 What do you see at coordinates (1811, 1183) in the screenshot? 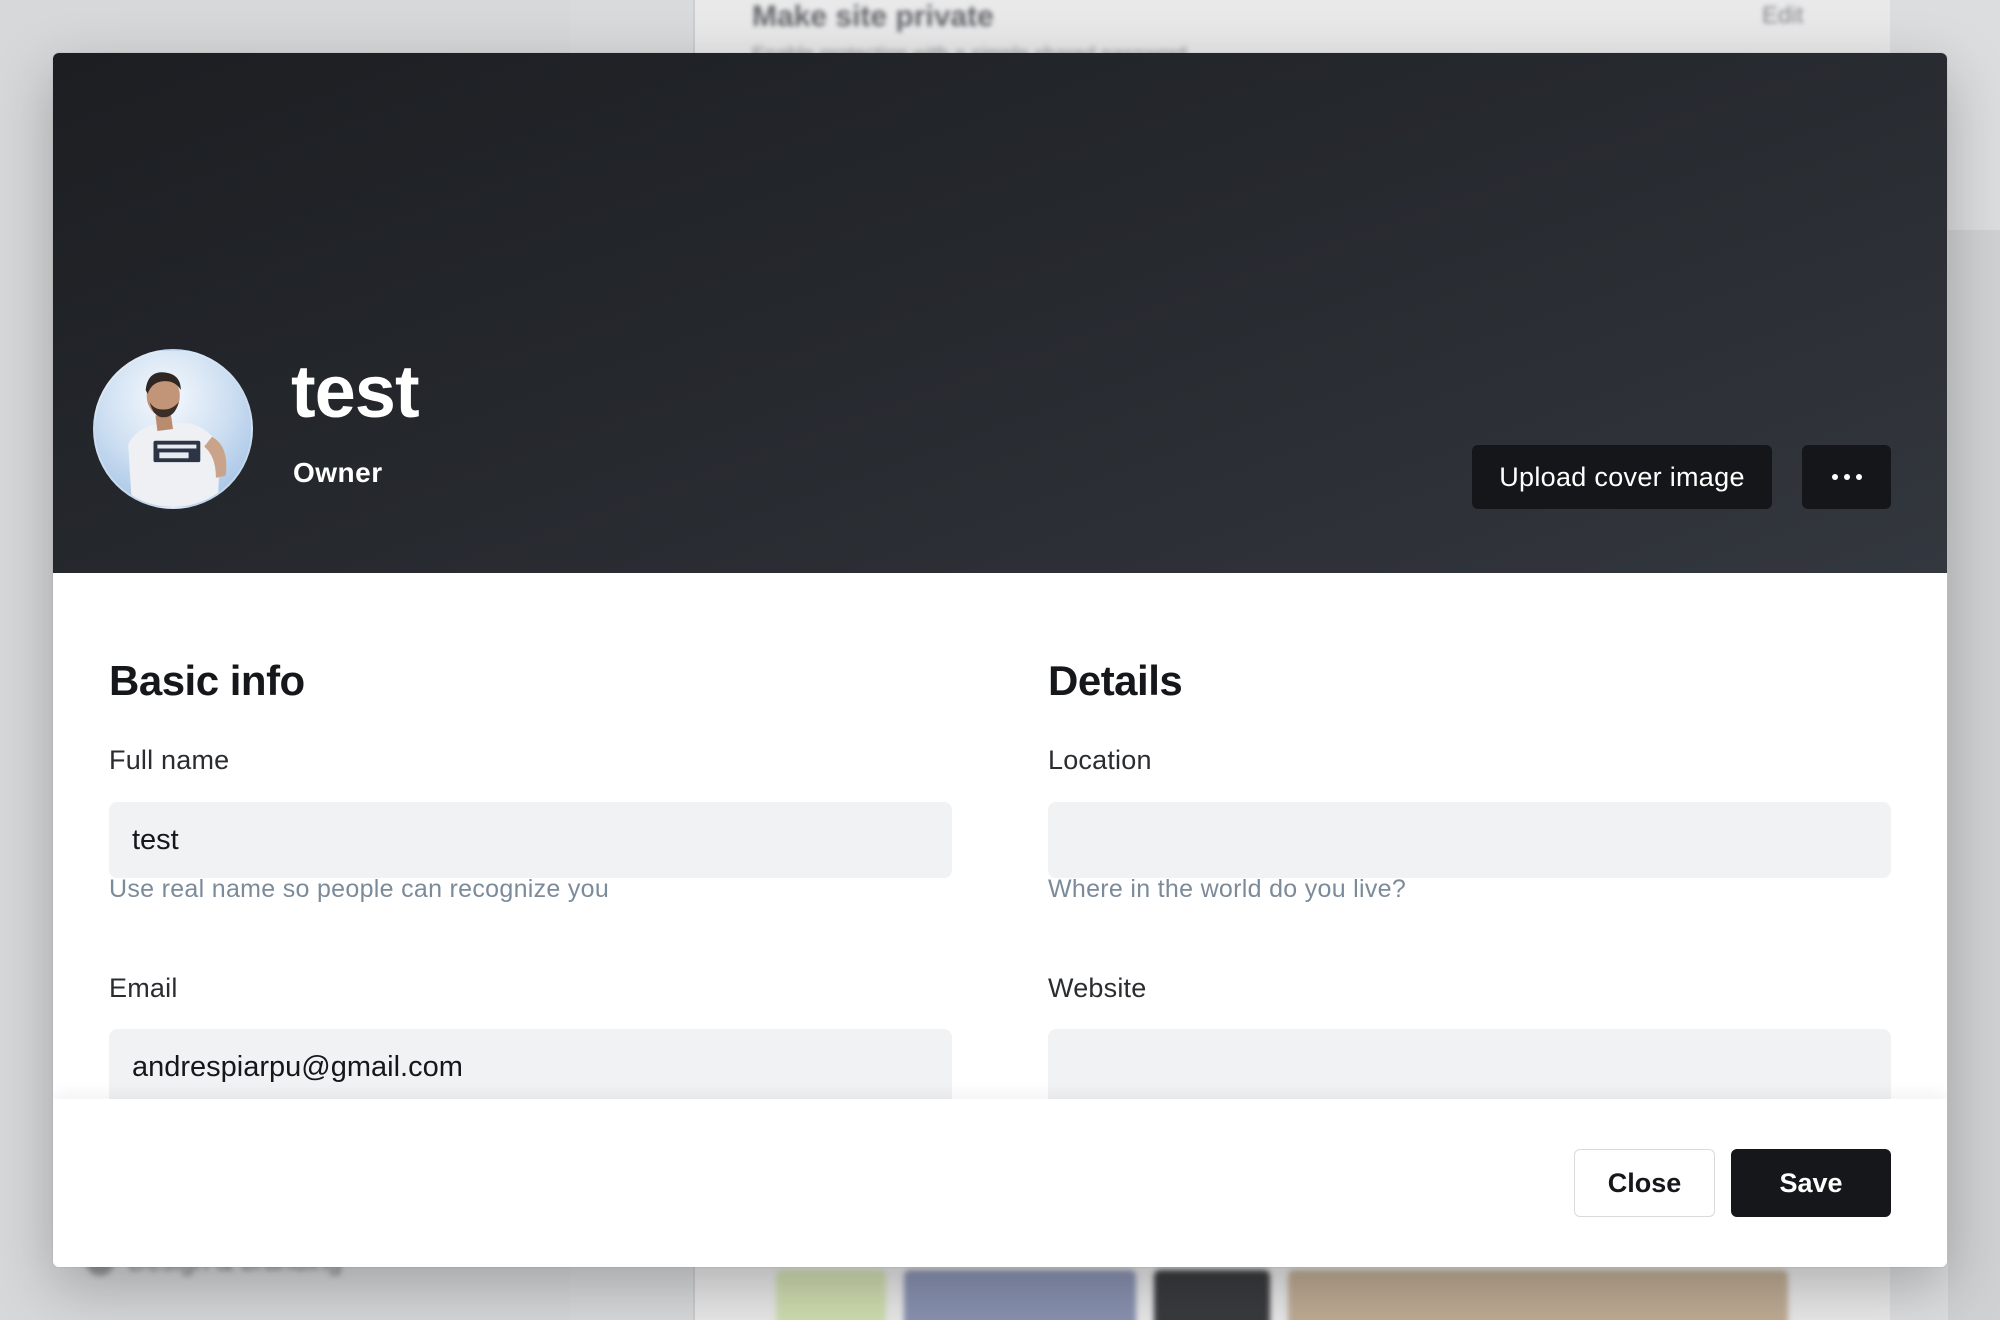
I see `save-button: Save` at bounding box center [1811, 1183].